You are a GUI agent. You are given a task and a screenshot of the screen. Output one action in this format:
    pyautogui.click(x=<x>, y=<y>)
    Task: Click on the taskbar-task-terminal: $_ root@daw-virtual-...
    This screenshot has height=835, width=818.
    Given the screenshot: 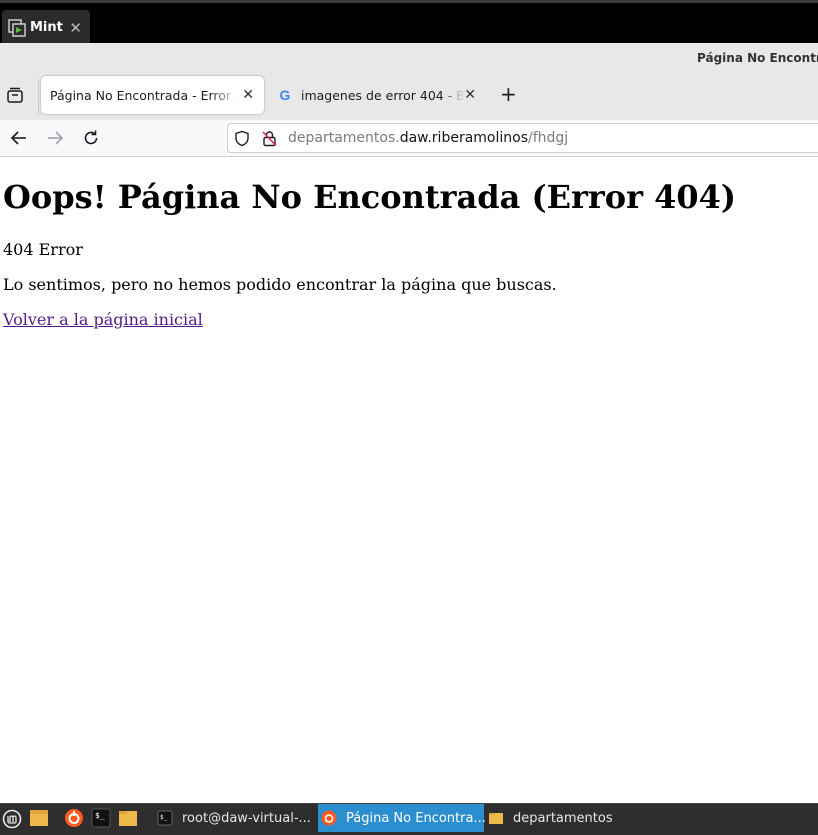 What is the action you would take?
    pyautogui.click(x=233, y=818)
    